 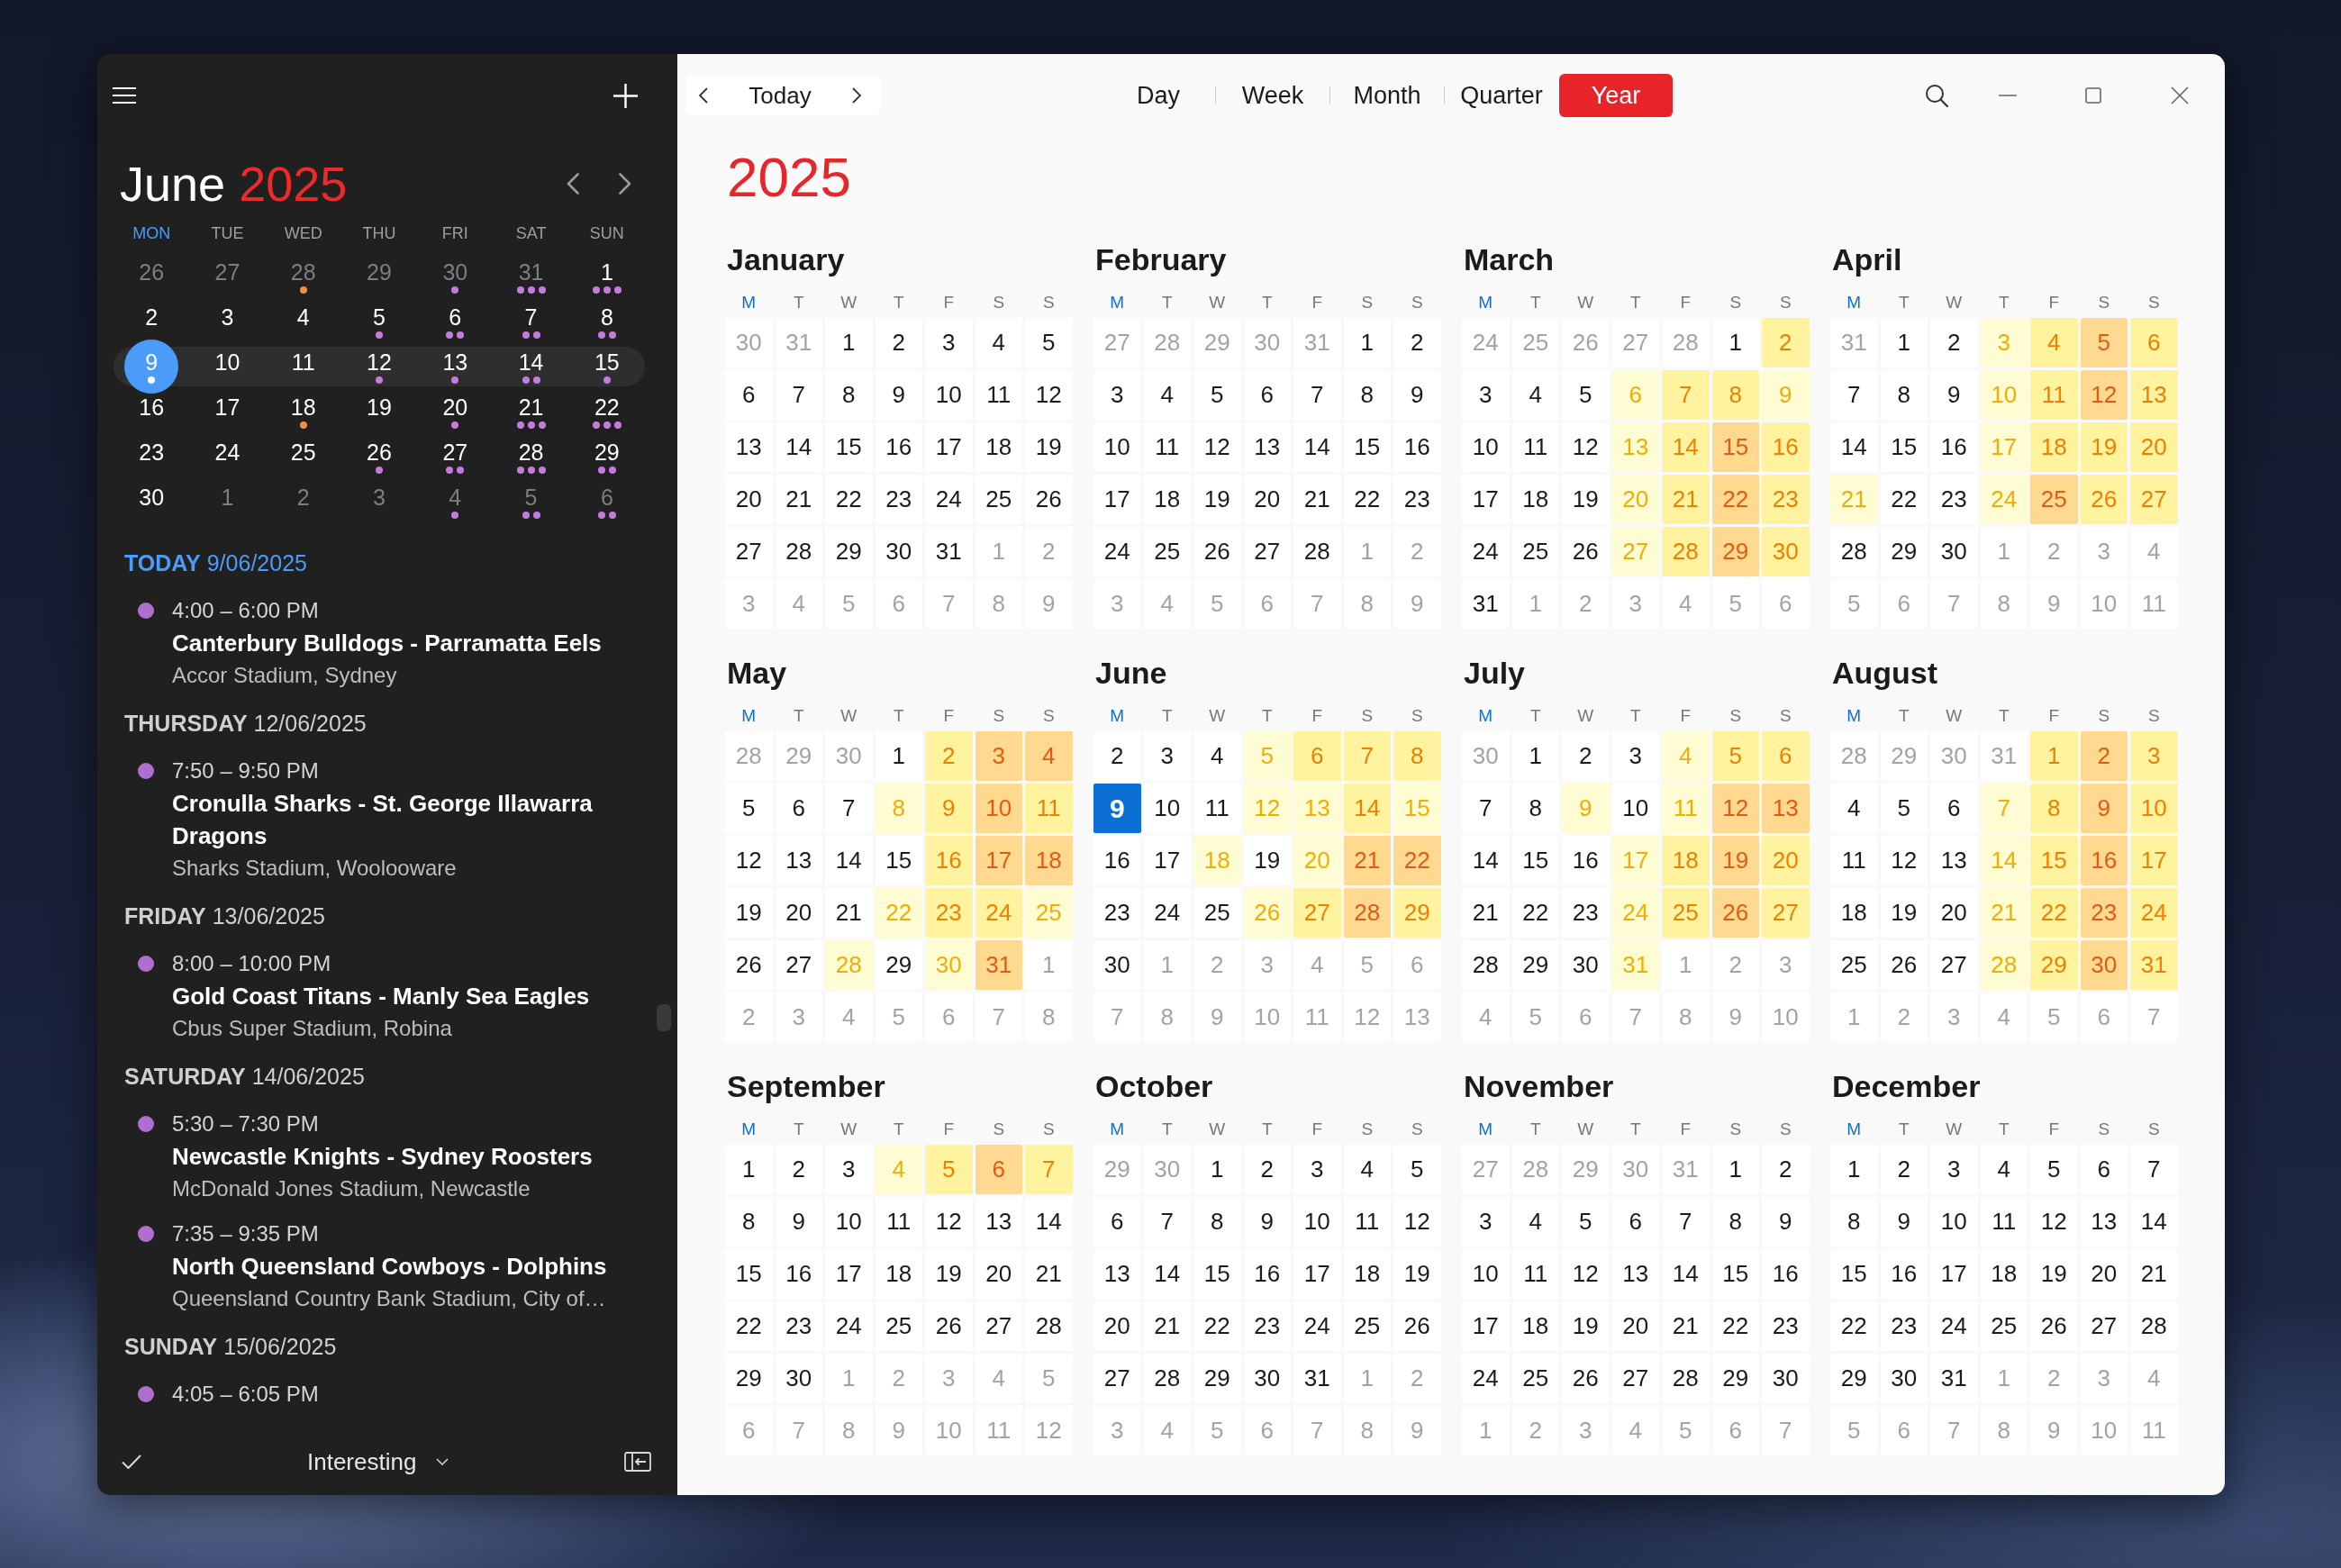 I want to click on day-tile: 21, so click(x=1167, y=1326).